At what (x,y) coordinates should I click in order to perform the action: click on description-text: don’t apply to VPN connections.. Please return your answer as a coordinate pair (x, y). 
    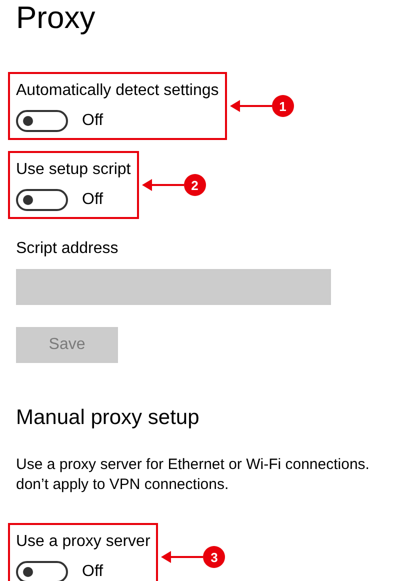
    Looking at the image, I should click on (123, 485).